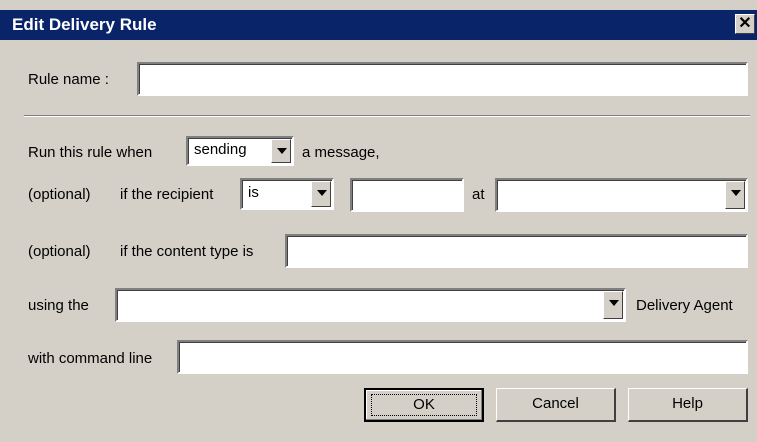 This screenshot has height=442, width=757. I want to click on content-type-optional-label: (optional), so click(59, 251).